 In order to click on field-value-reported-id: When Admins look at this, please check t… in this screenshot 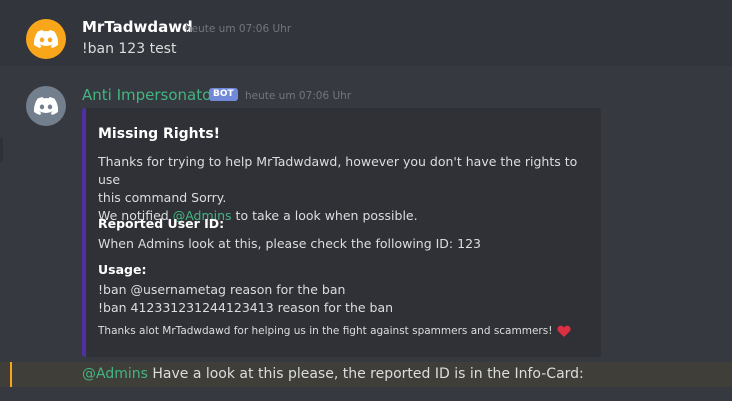, I will do `click(289, 243)`.